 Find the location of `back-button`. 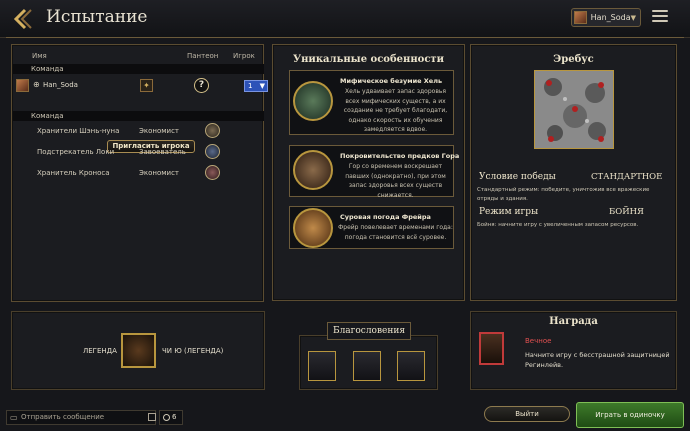

back-button is located at coordinates (24, 19).